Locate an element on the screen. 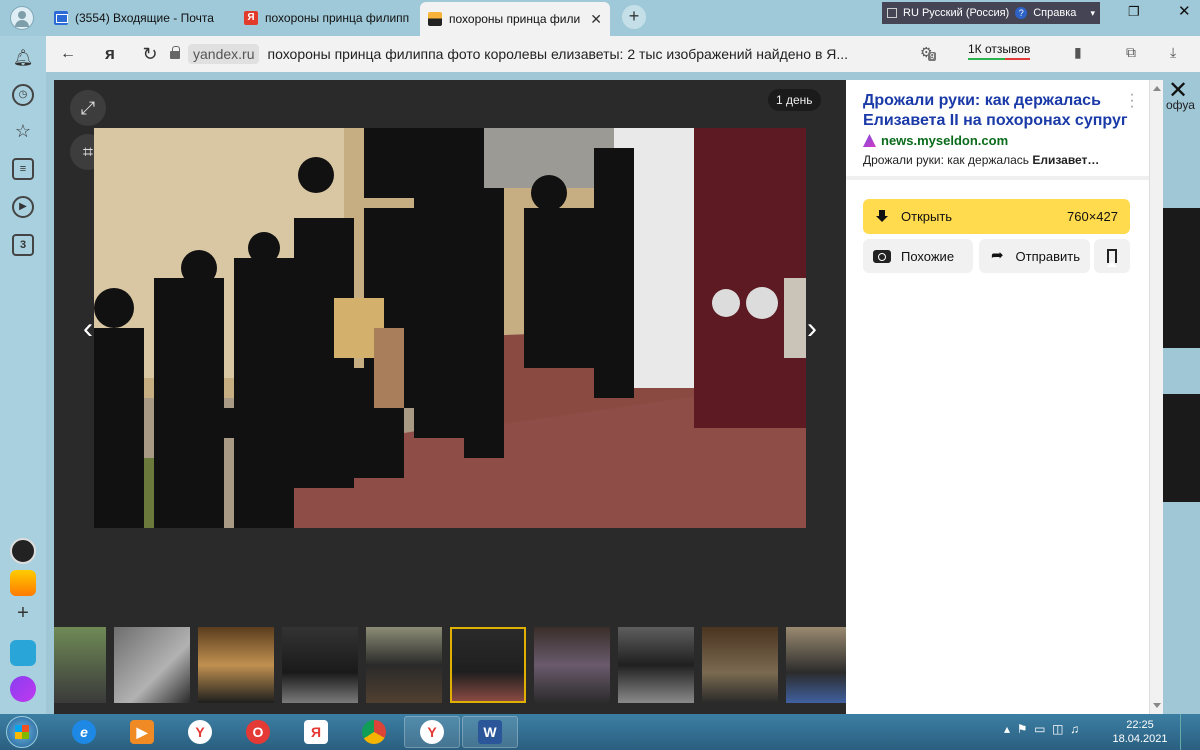  share-arrow-icon: ➦ is located at coordinates (997, 255).